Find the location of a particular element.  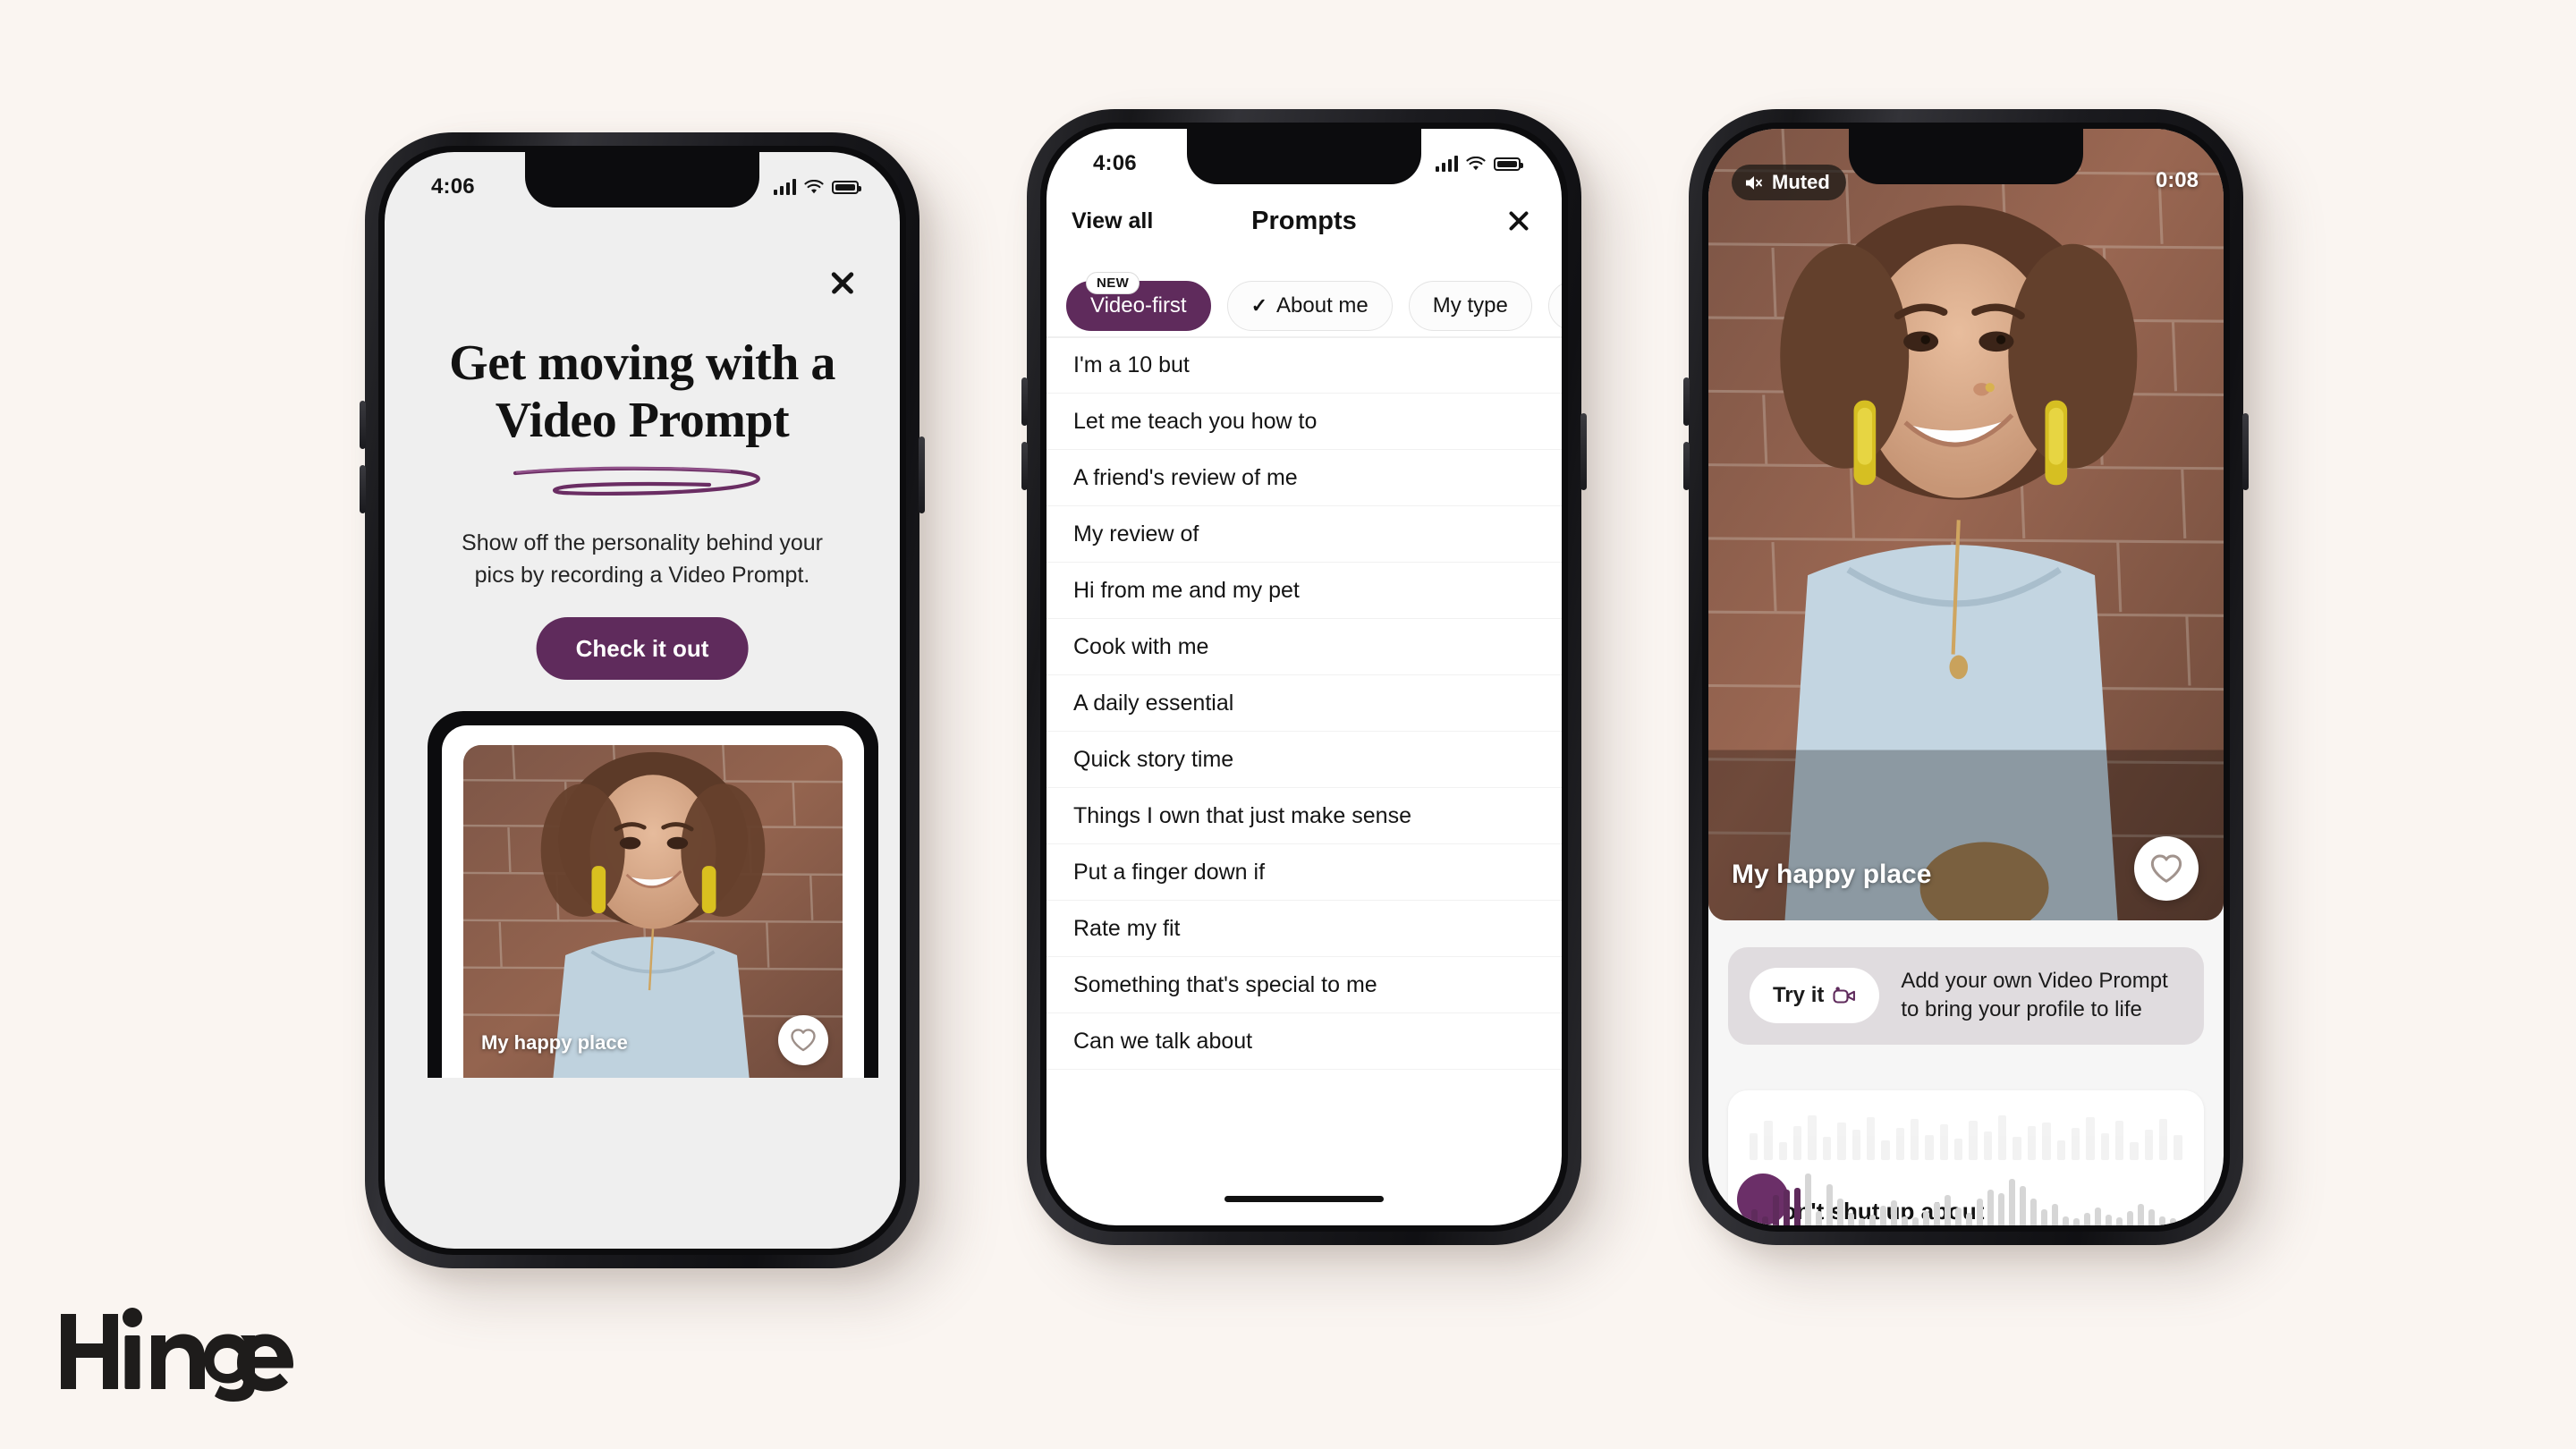

inner-phone-screen: My happy place is located at coordinates (653, 901).